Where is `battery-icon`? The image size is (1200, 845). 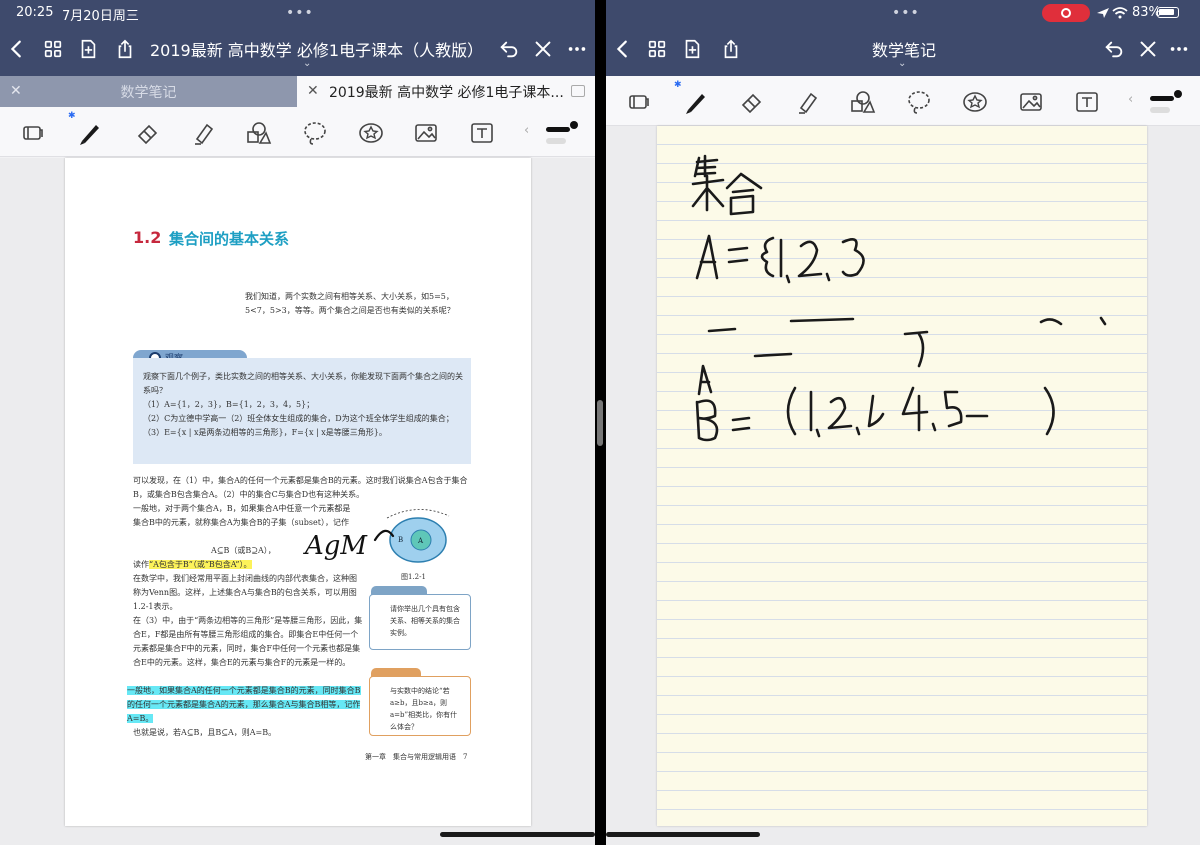
battery-icon is located at coordinates (1168, 12).